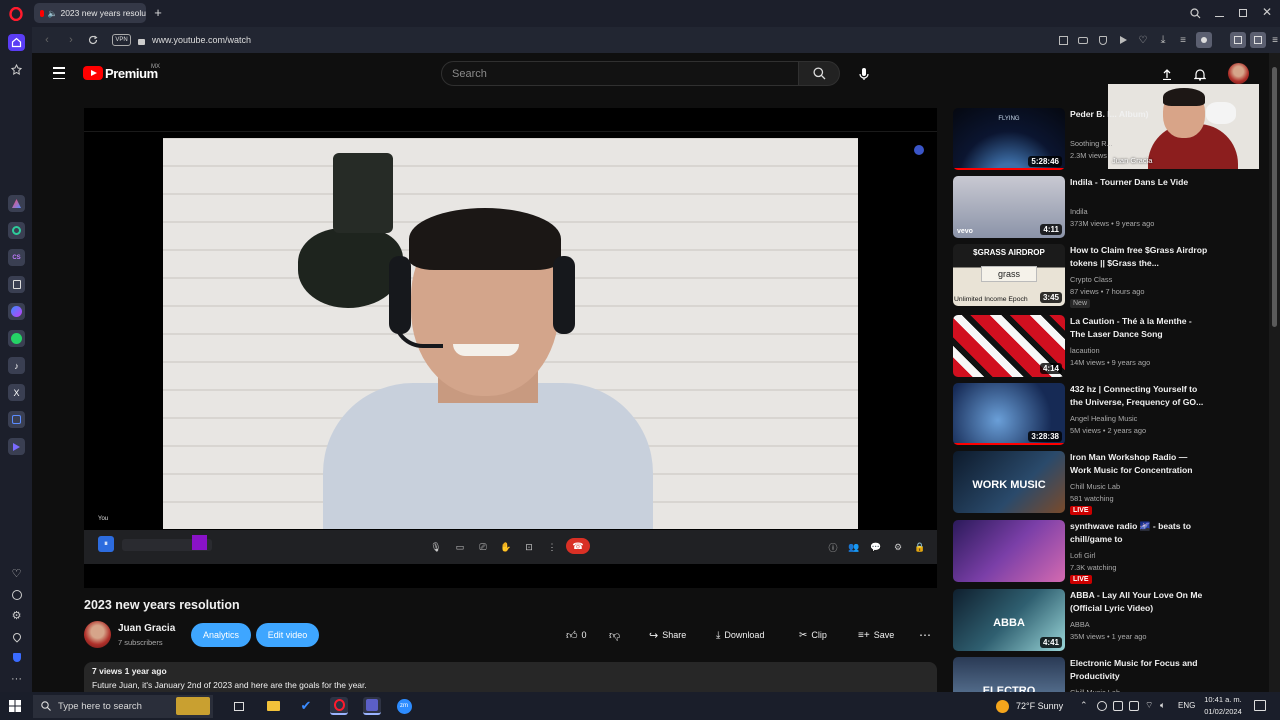 The height and width of the screenshot is (720, 1280). What do you see at coordinates (864, 74) in the screenshot?
I see `microphone-icon` at bounding box center [864, 74].